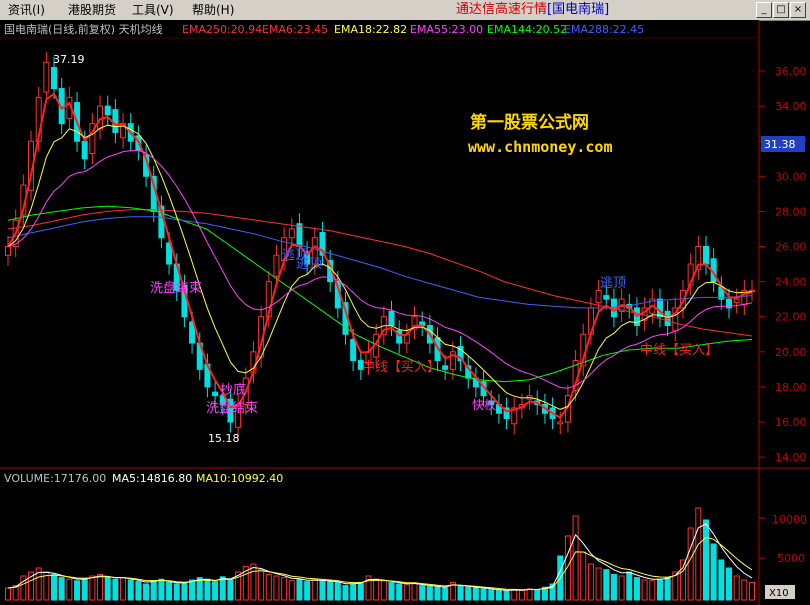 Image resolution: width=810 pixels, height=605 pixels. What do you see at coordinates (791, 71) in the screenshot?
I see `price-tick-label: 36.00` at bounding box center [791, 71].